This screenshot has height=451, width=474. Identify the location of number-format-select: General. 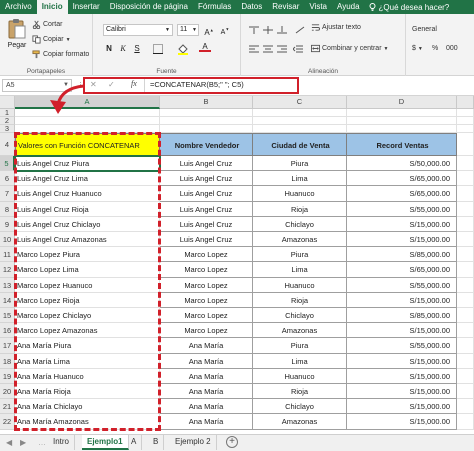
(424, 29).